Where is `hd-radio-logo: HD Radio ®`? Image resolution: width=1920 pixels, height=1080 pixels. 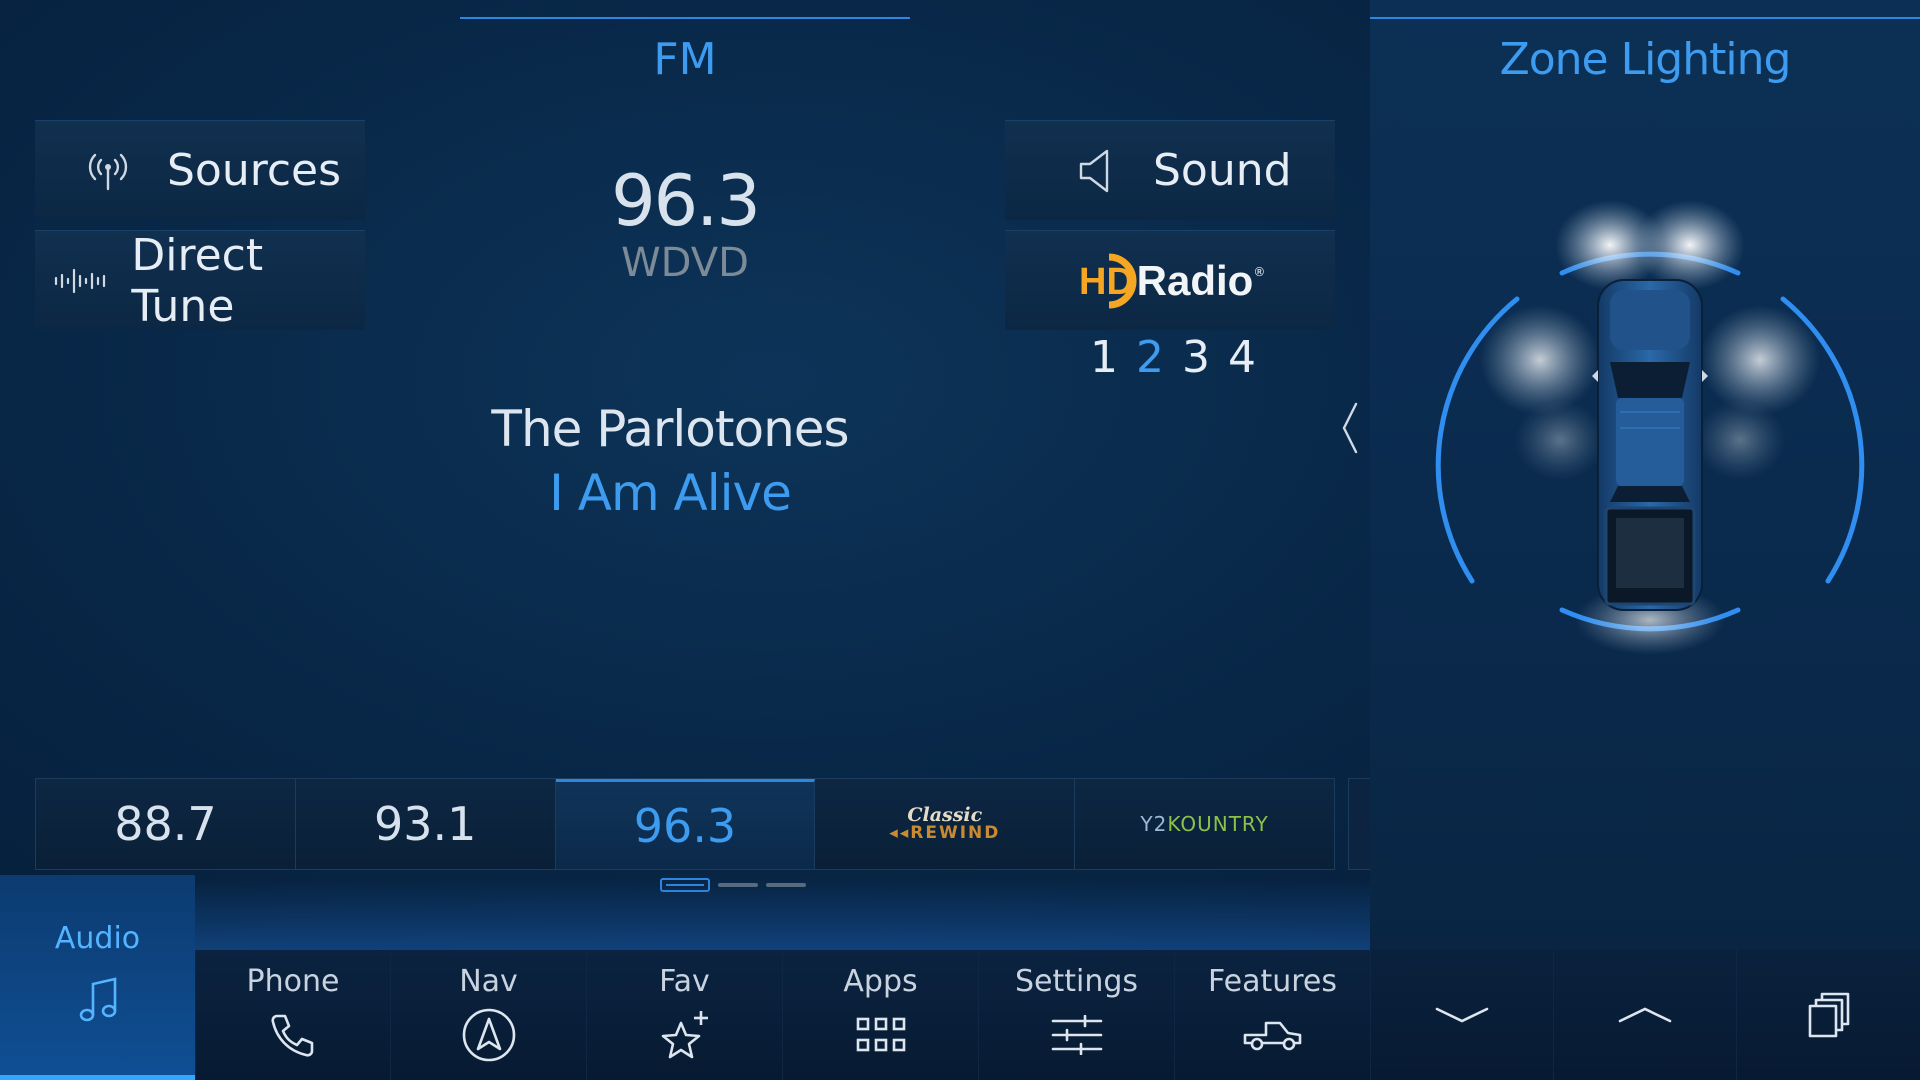
hd-radio-logo: HD Radio ® is located at coordinates (1170, 280).